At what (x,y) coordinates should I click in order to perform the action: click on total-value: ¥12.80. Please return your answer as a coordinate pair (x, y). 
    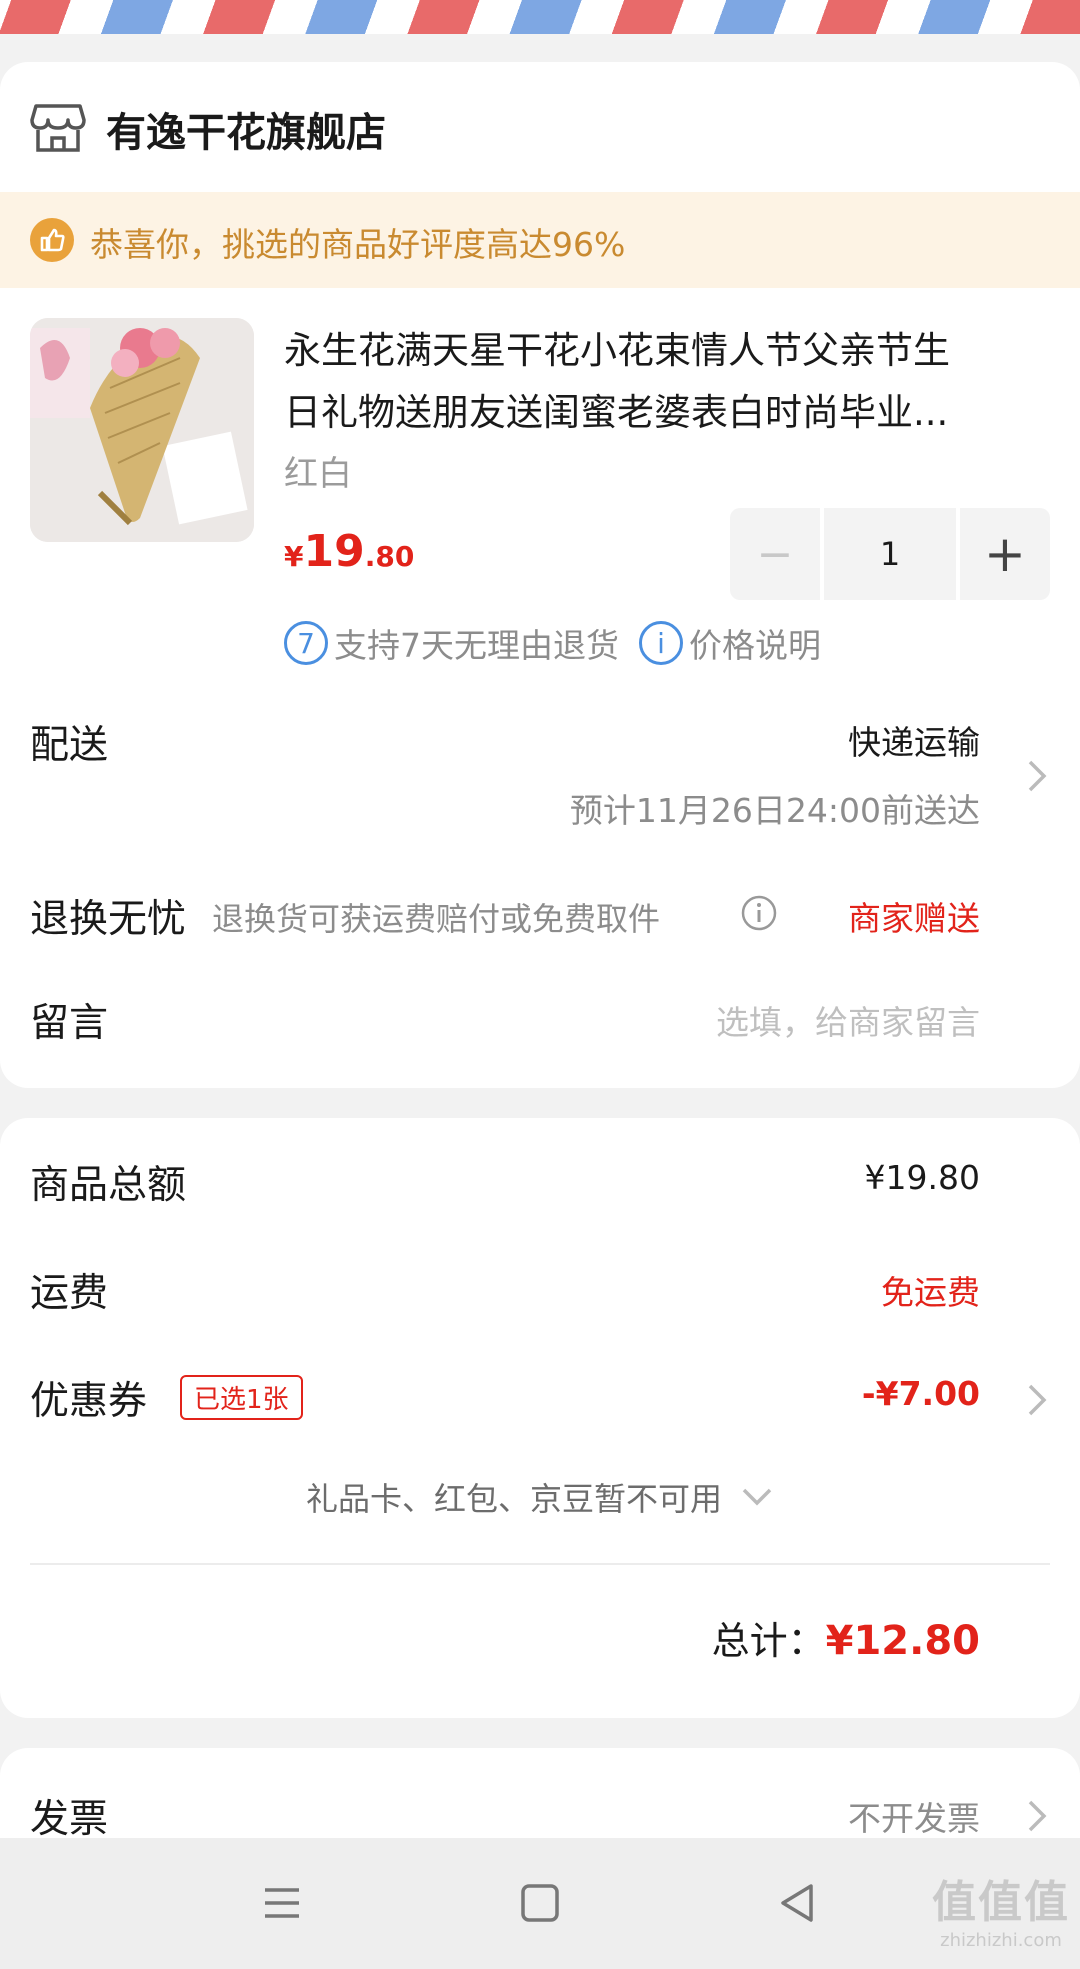
    Looking at the image, I should click on (902, 1641).